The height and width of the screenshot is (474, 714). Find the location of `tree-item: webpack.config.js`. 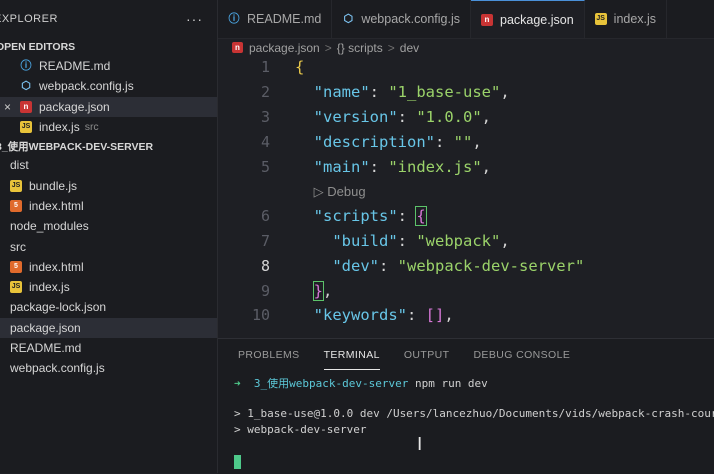

tree-item: webpack.config.js is located at coordinates (108, 368).